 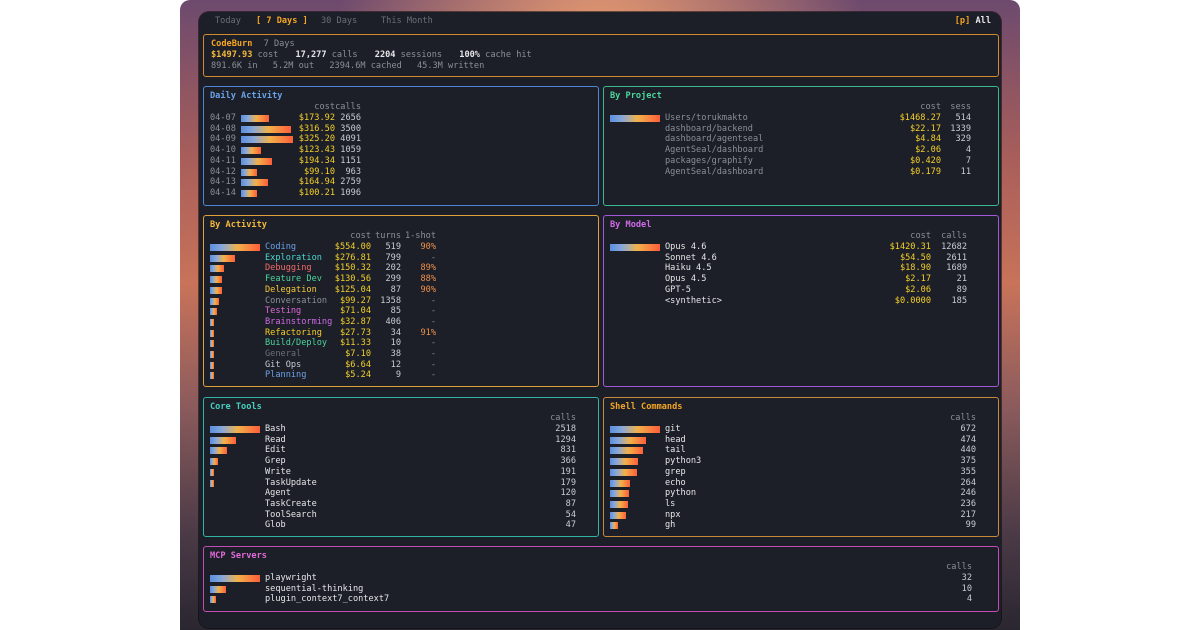 What do you see at coordinates (673, 514) in the screenshot?
I see `shell-command-name: npx` at bounding box center [673, 514].